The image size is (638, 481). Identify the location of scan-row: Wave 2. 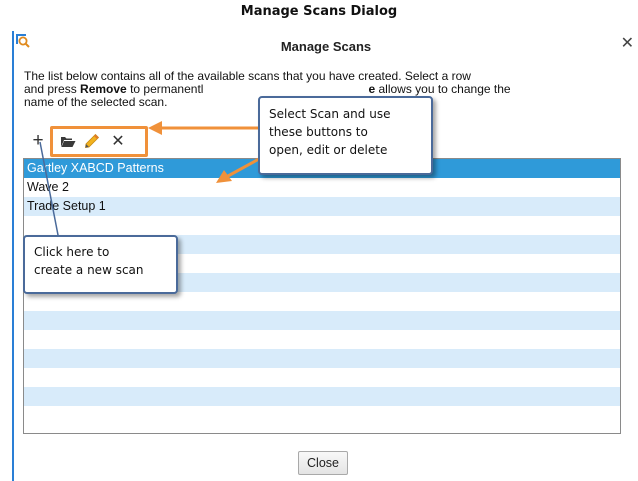
(322, 187).